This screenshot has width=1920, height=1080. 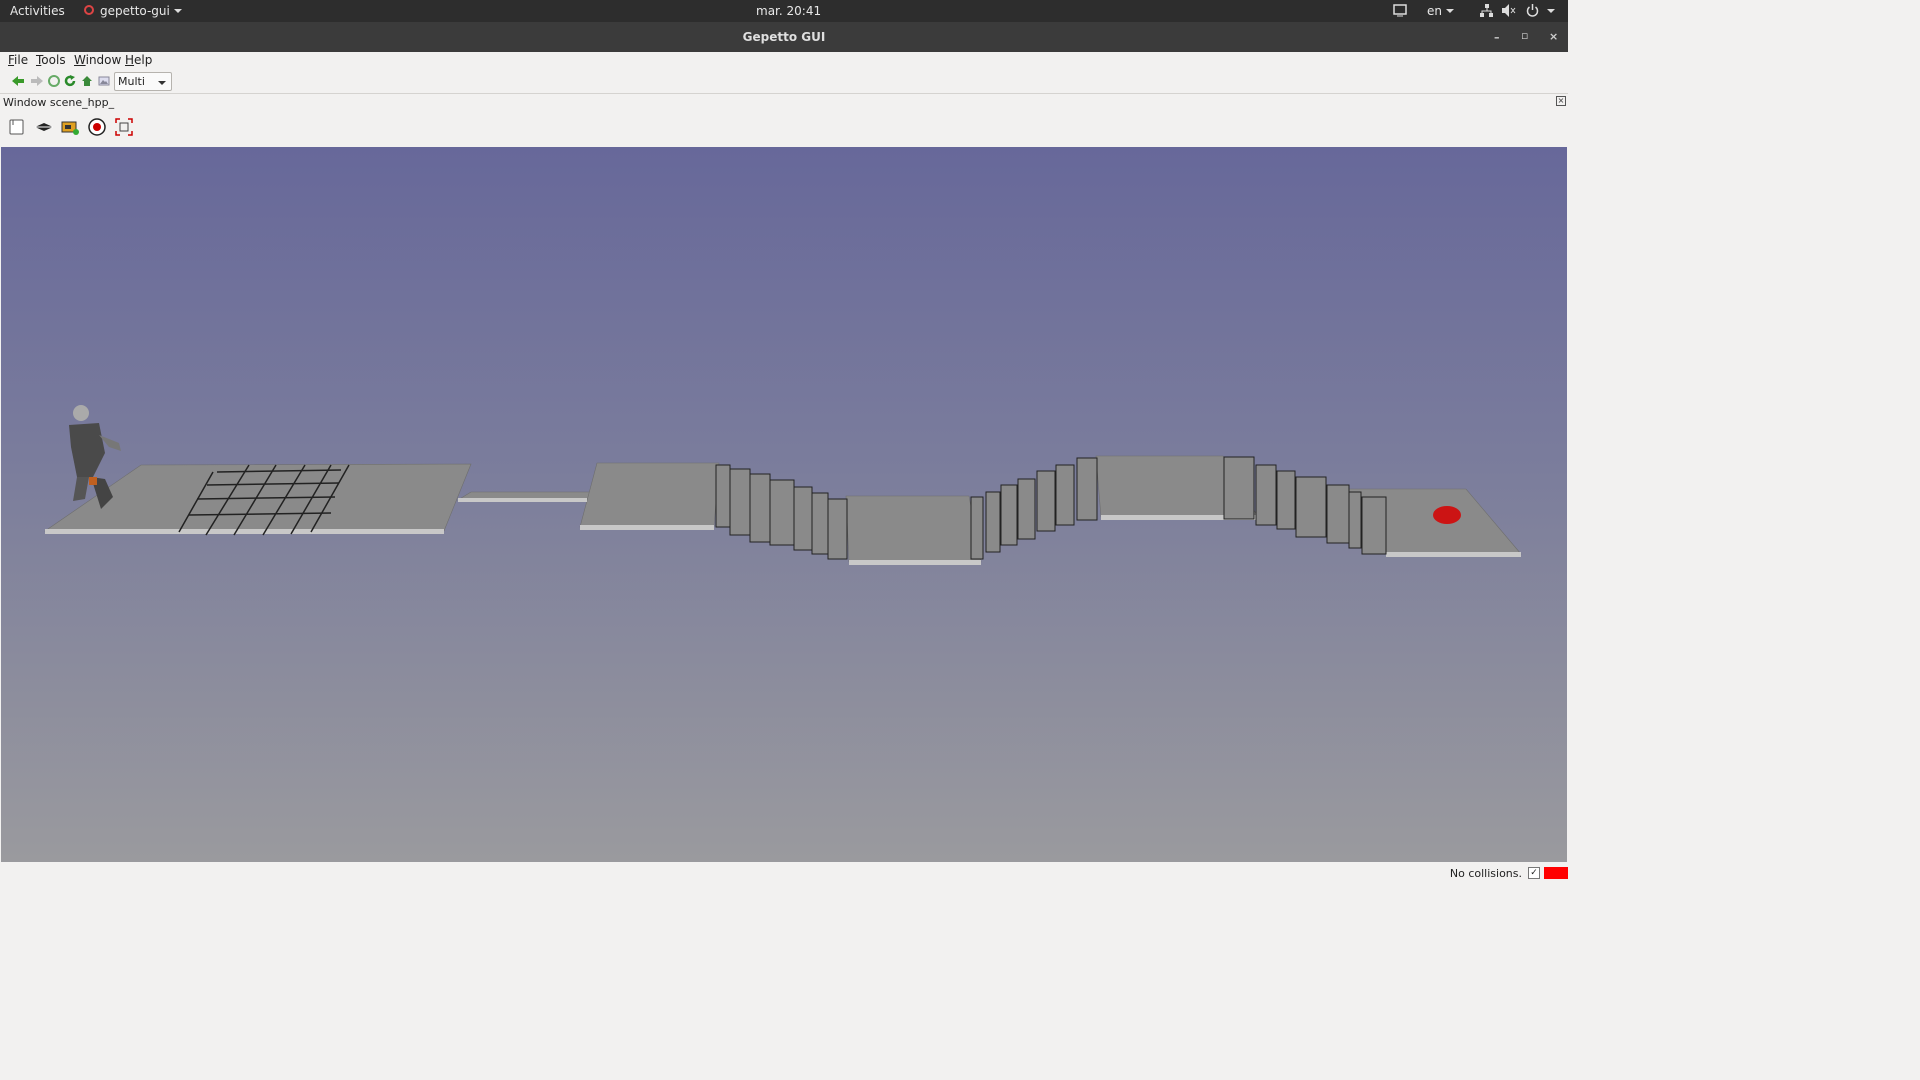 What do you see at coordinates (1561, 101) in the screenshot?
I see `dock-close-icon: ×` at bounding box center [1561, 101].